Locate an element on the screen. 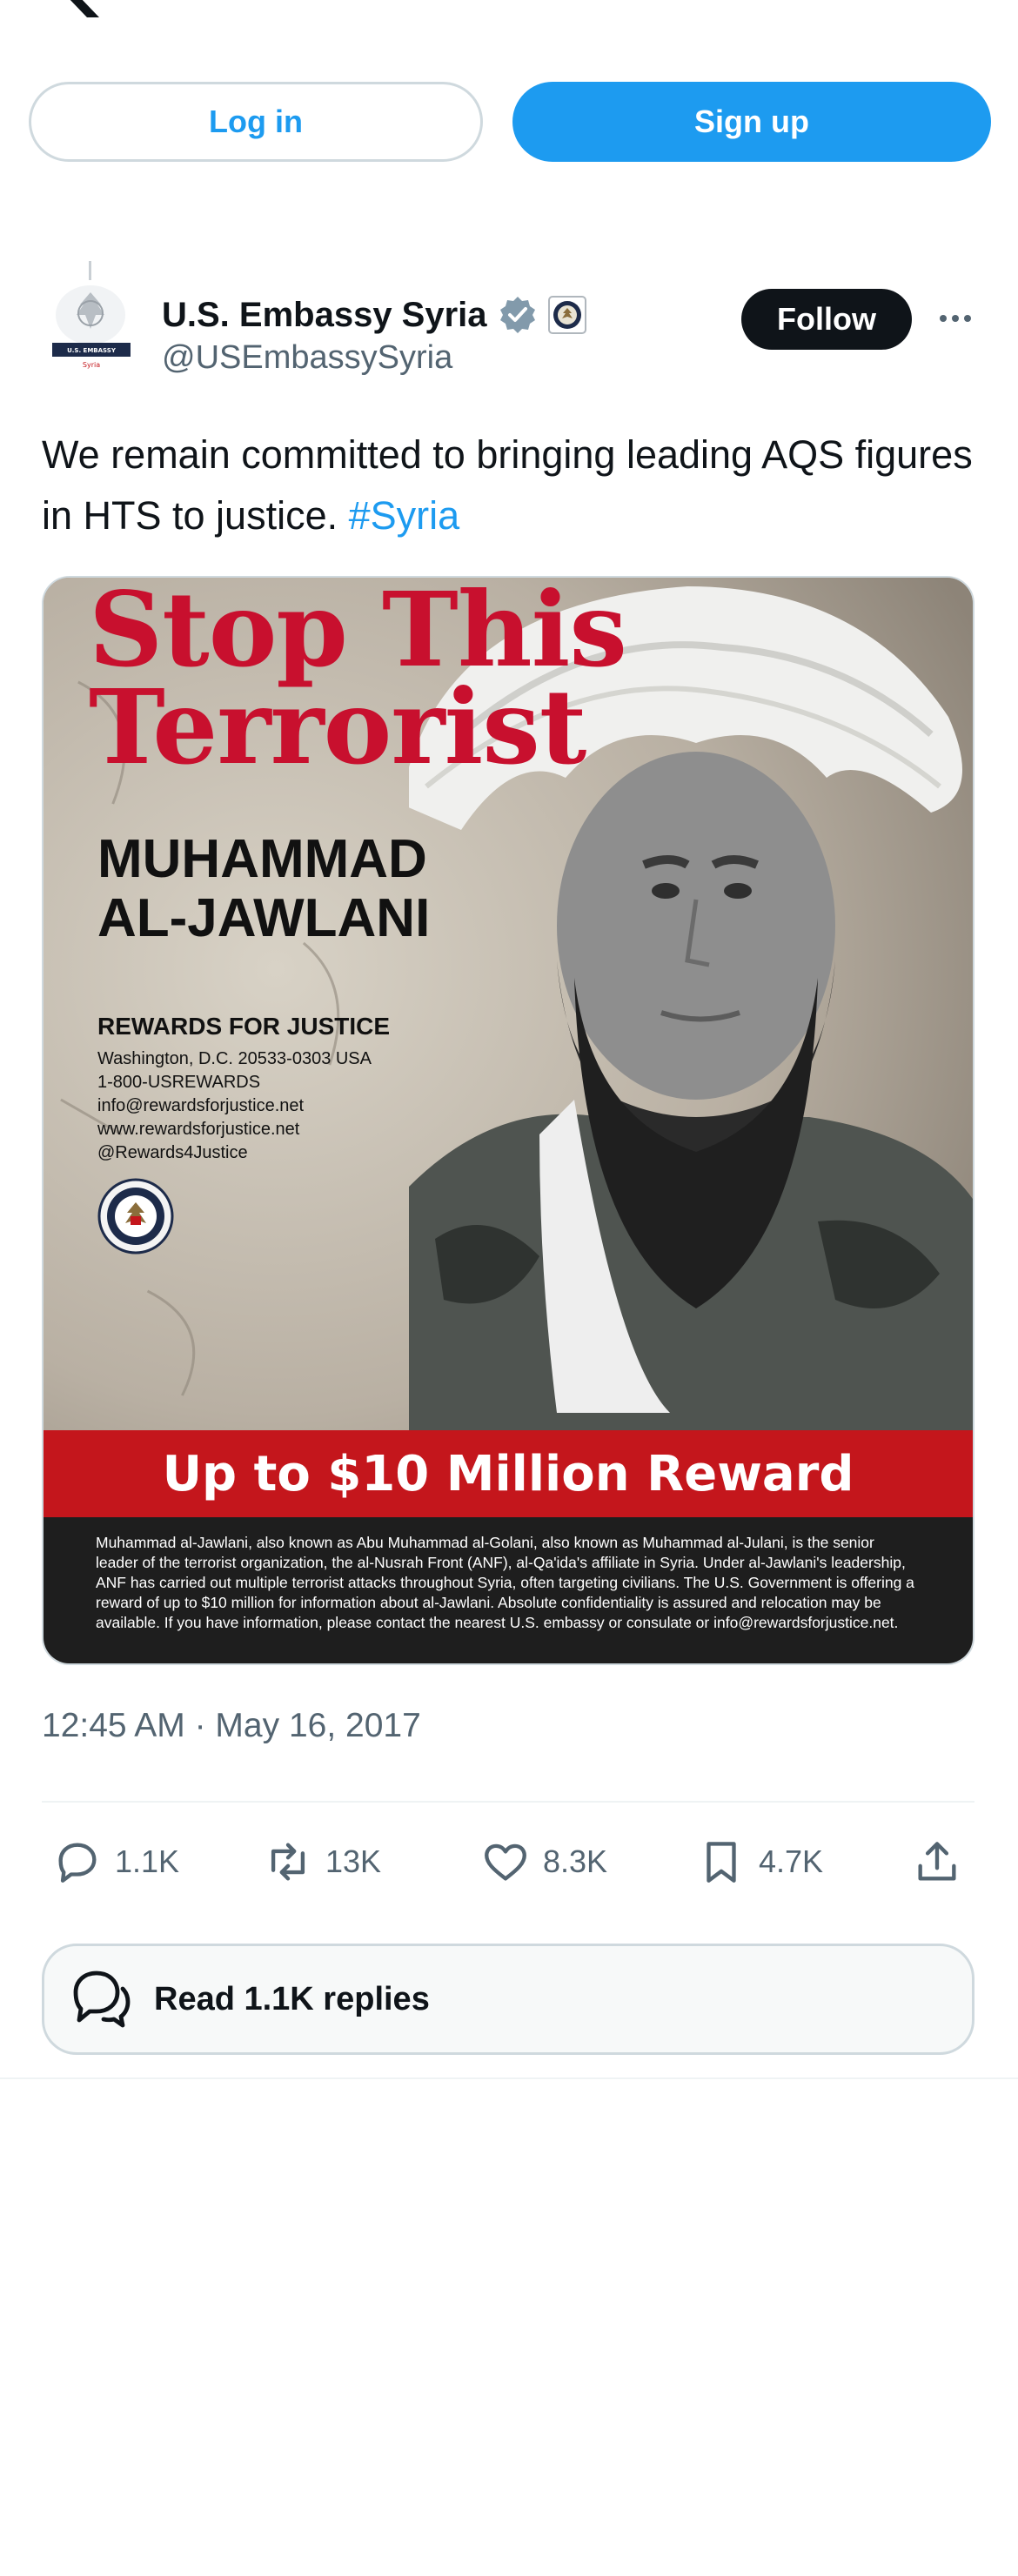 Image resolution: width=1018 pixels, height=2576 pixels. poster-contact-web: www.rewardsforjustice.net is located at coordinates (198, 1129).